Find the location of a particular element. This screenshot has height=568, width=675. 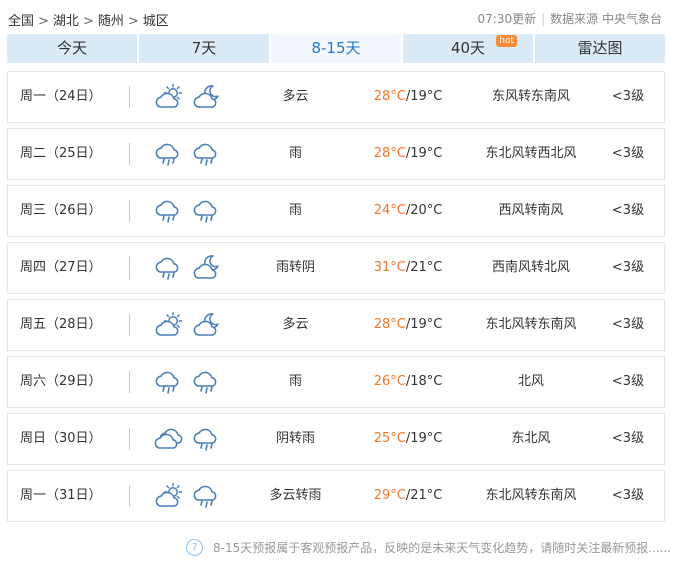

breadcrumb-item-city: 随州 is located at coordinates (111, 21).